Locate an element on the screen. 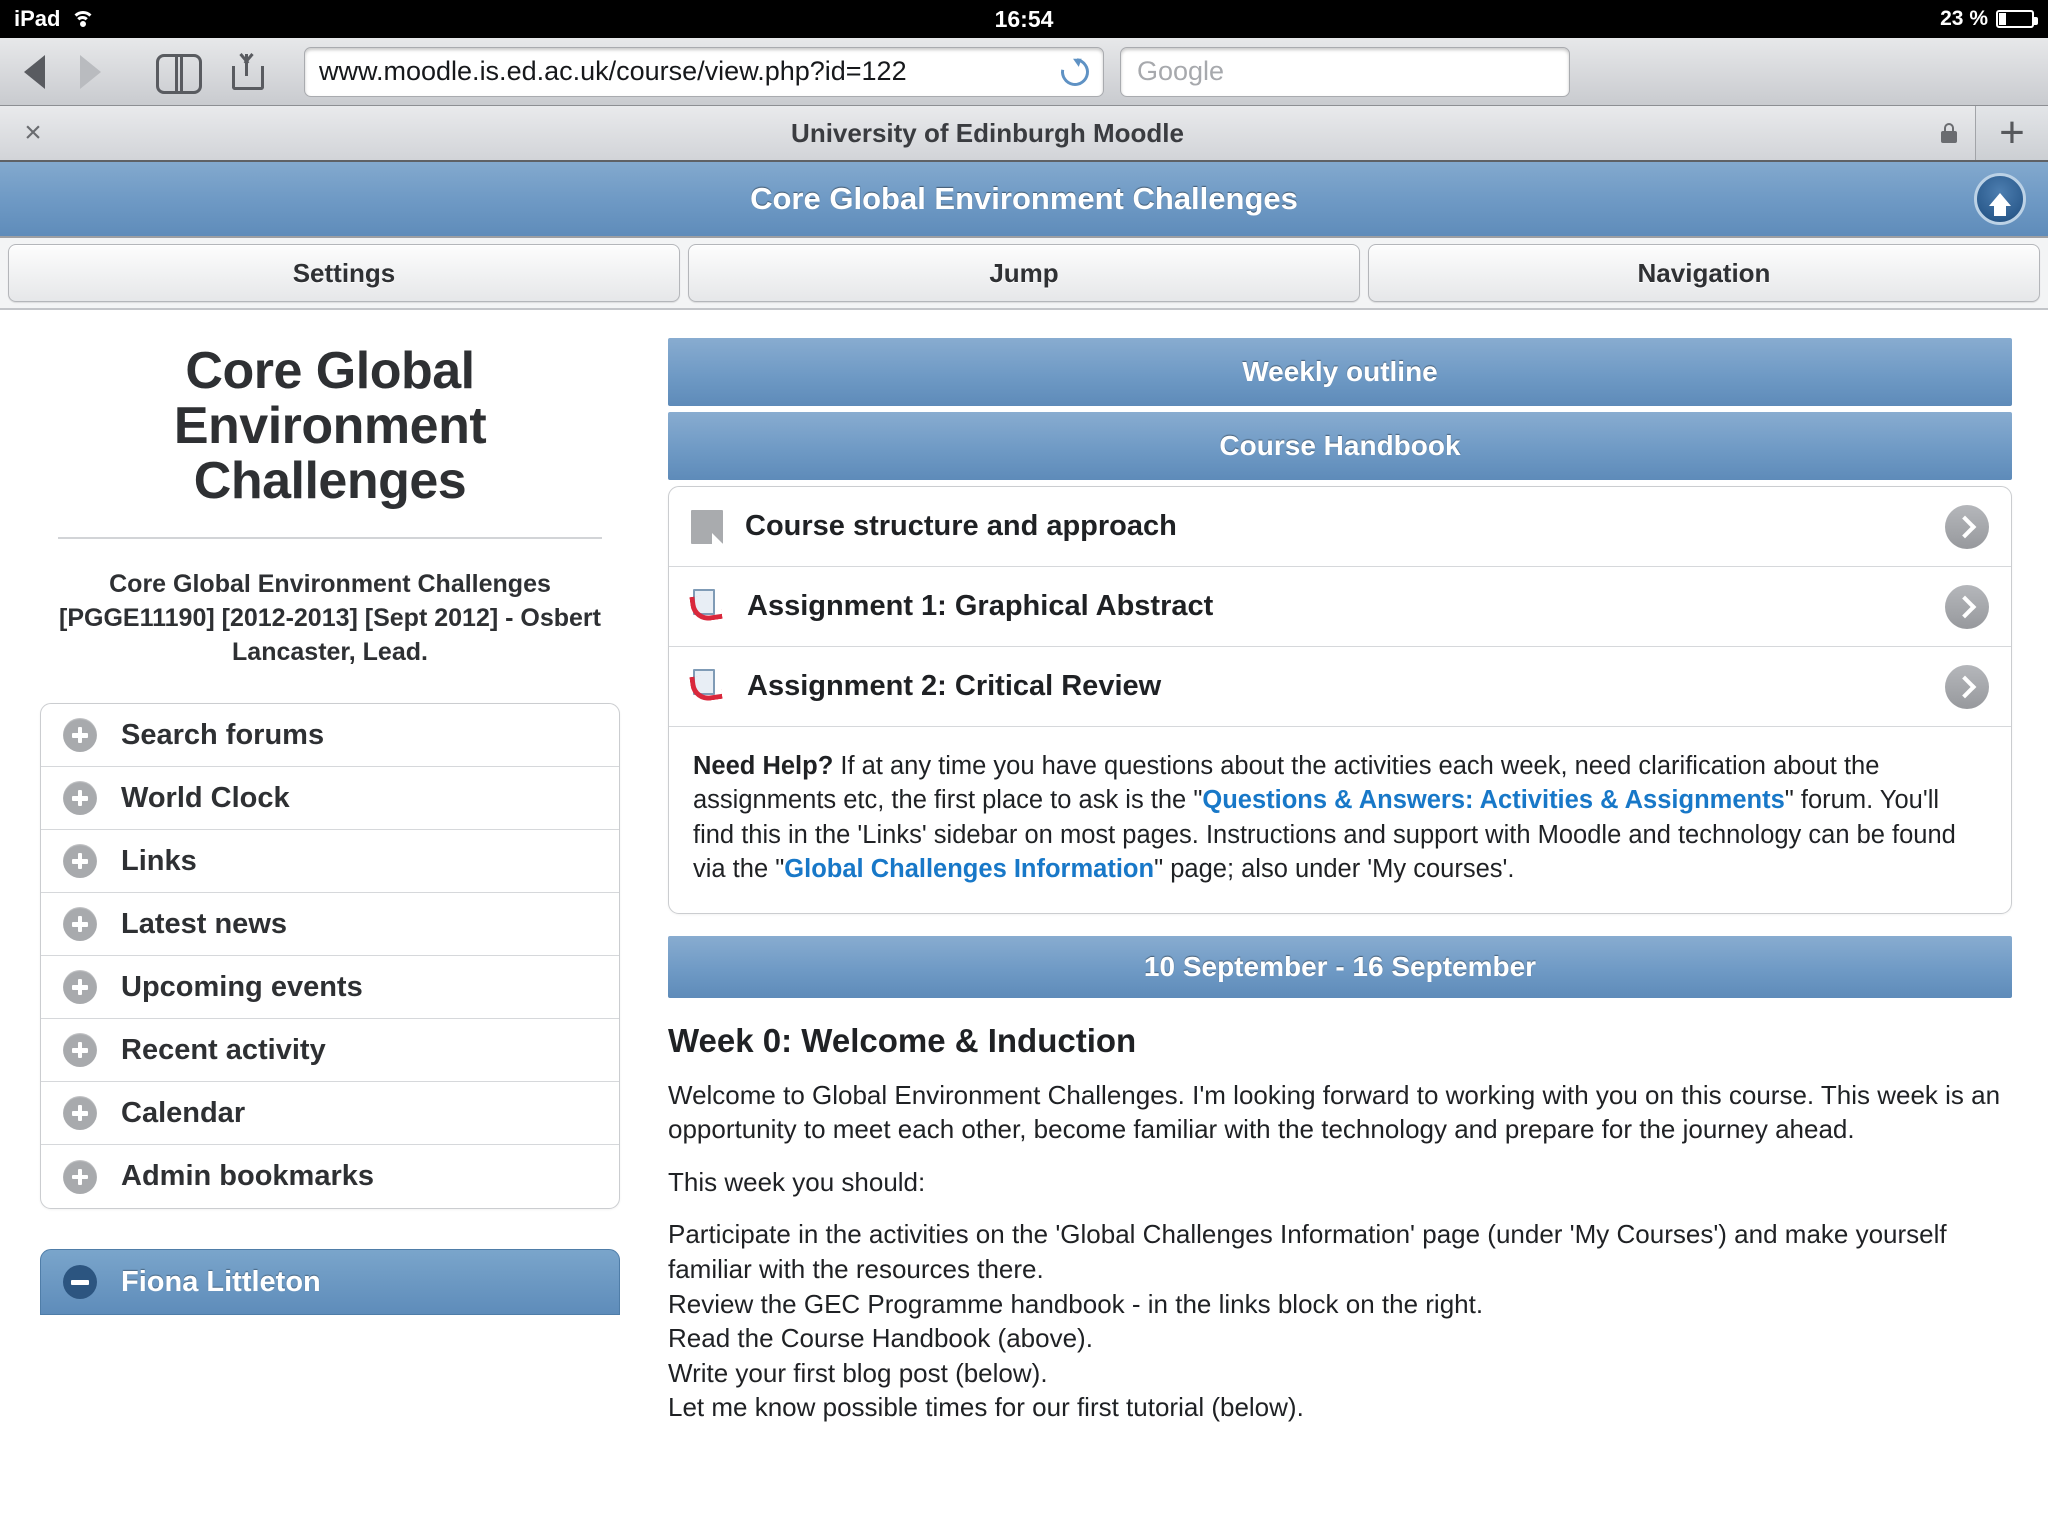 The height and width of the screenshot is (1536, 2048). sidebar-item-upcoming-events: Upcoming events is located at coordinates (330, 988).